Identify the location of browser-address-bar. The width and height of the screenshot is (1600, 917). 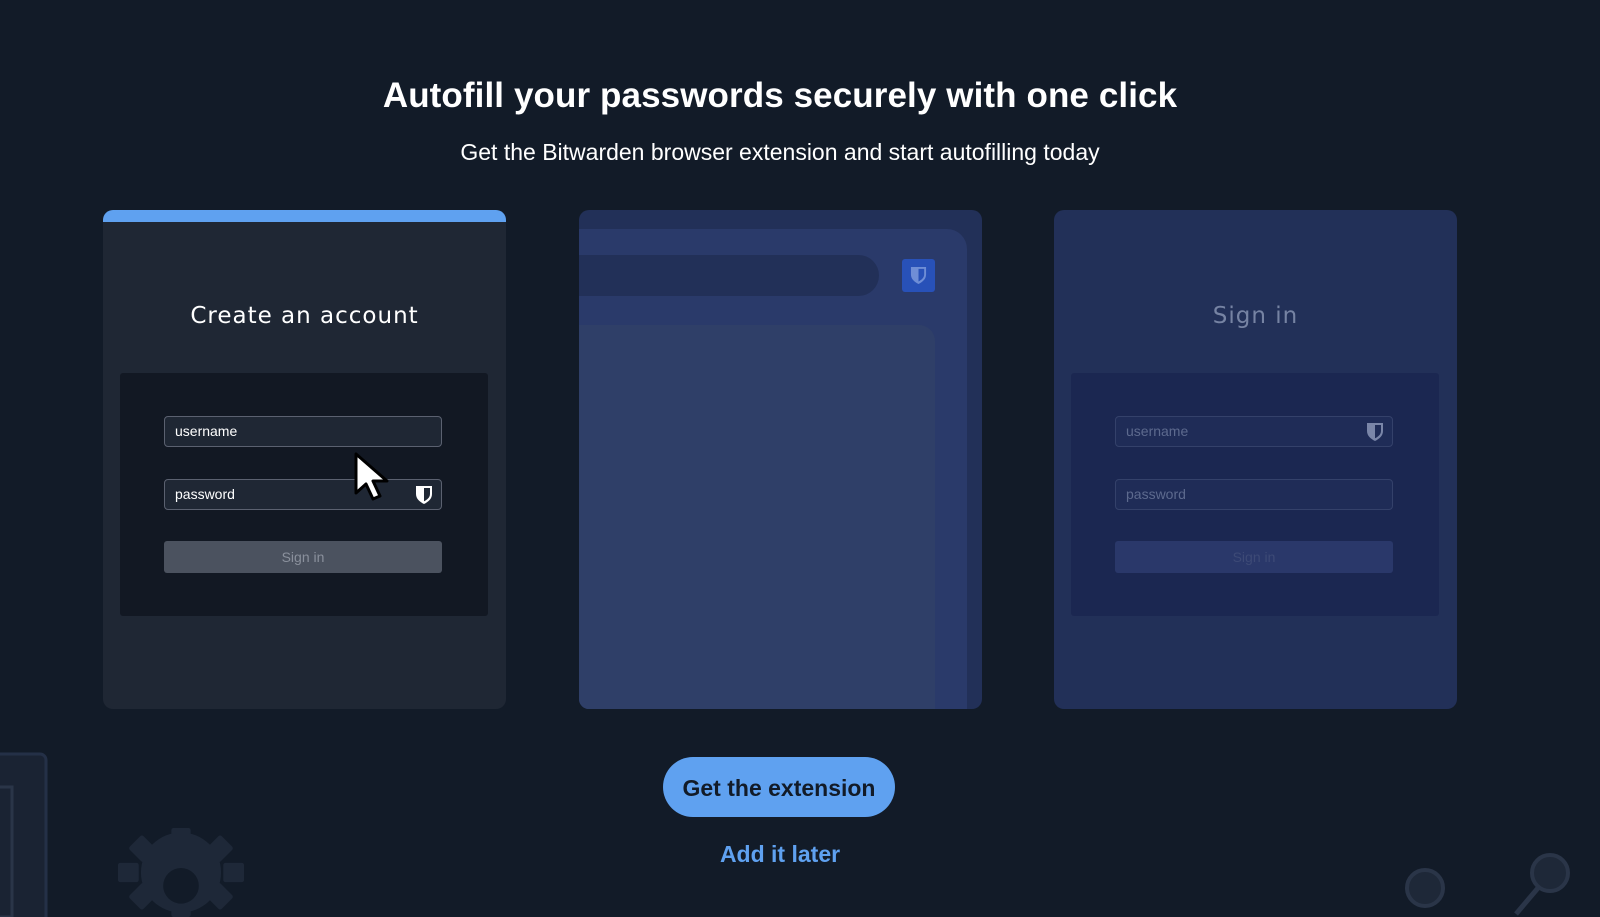
(729, 275).